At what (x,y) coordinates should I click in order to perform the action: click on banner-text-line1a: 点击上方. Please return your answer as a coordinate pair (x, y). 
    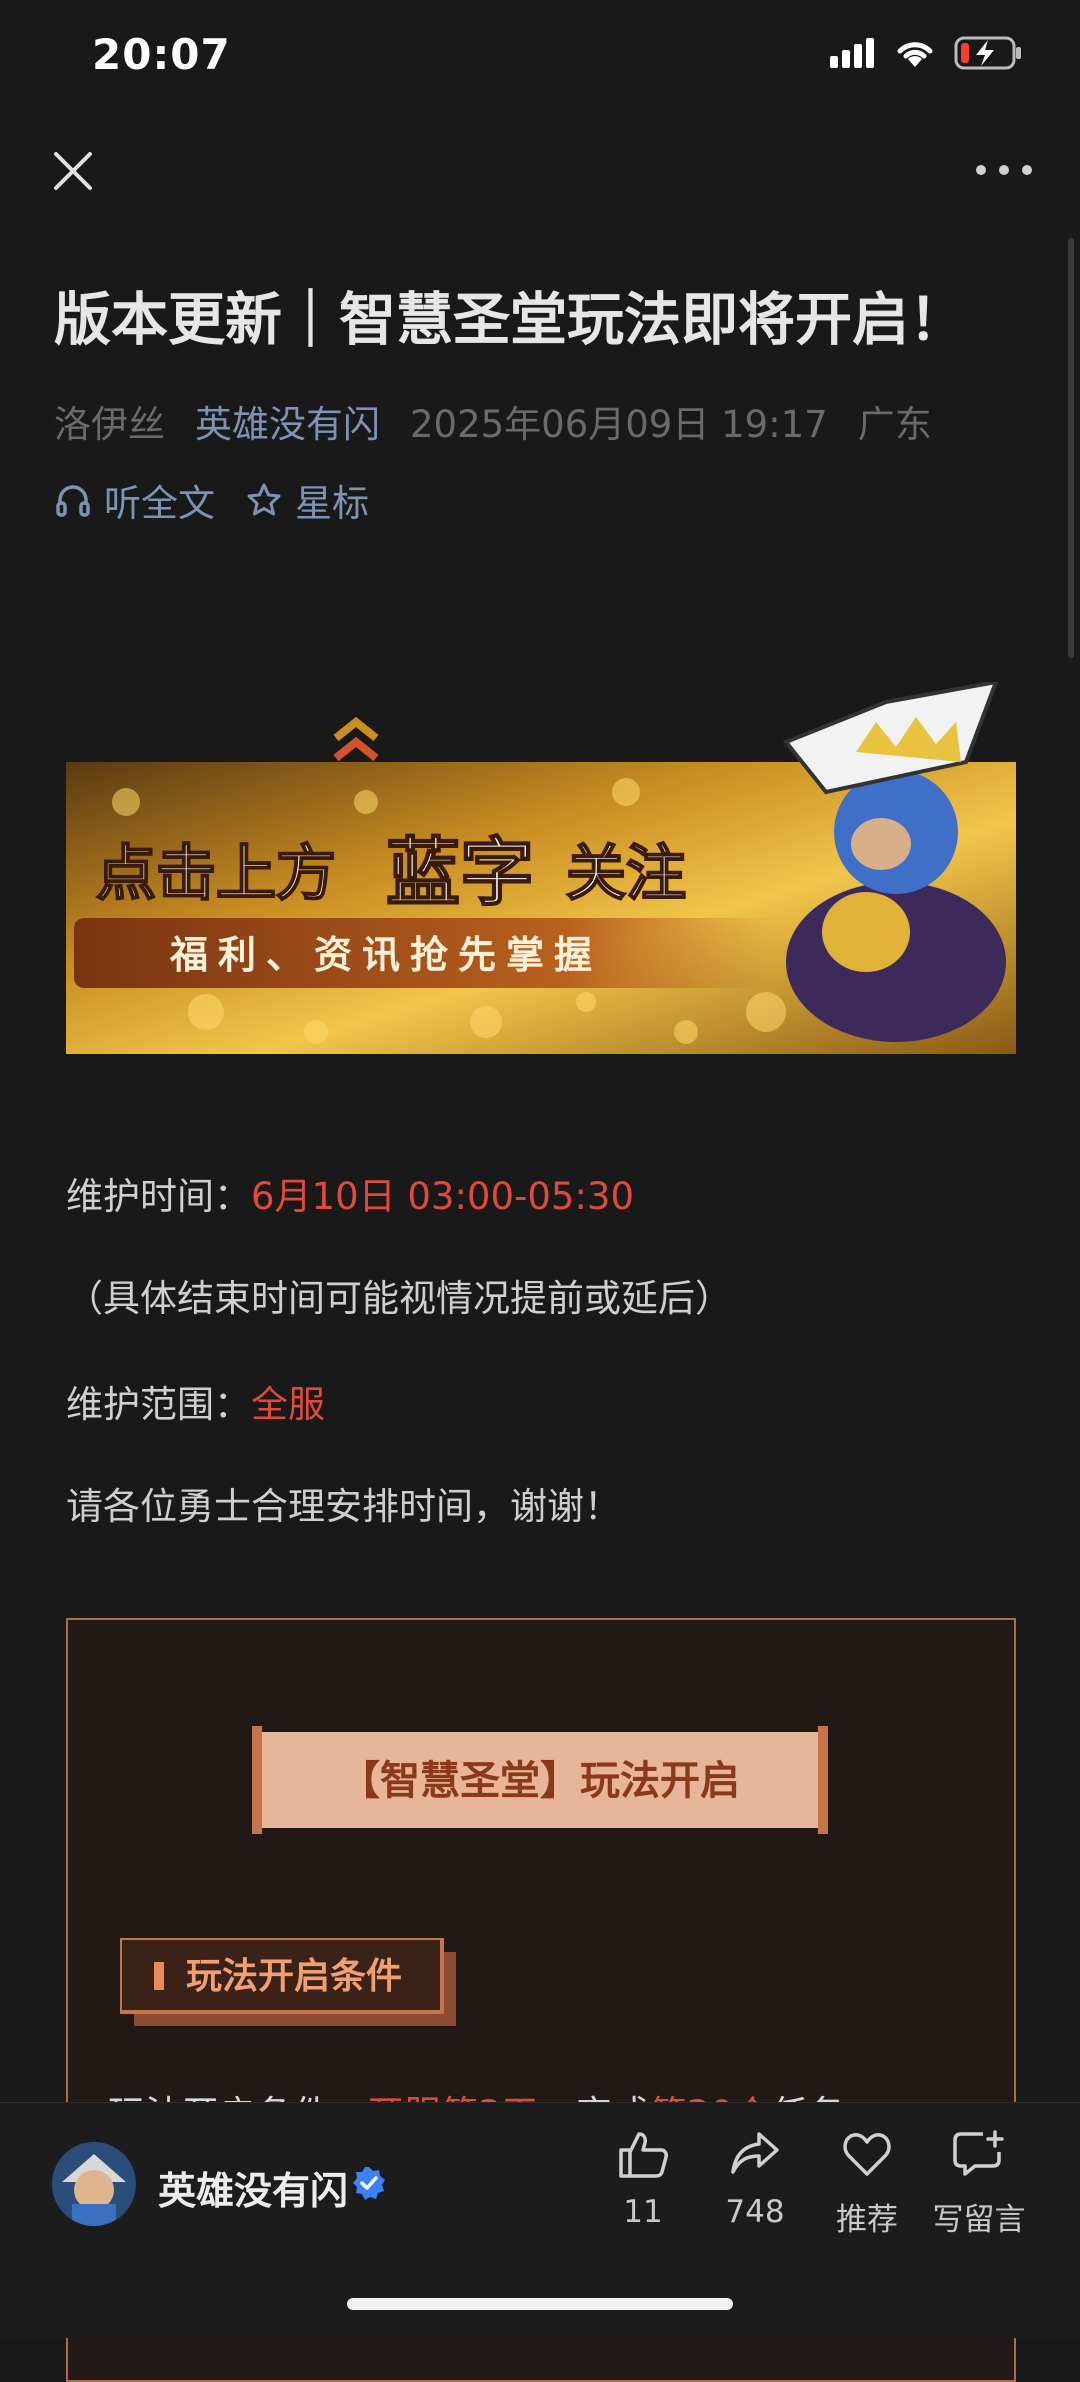
    Looking at the image, I should click on (216, 874).